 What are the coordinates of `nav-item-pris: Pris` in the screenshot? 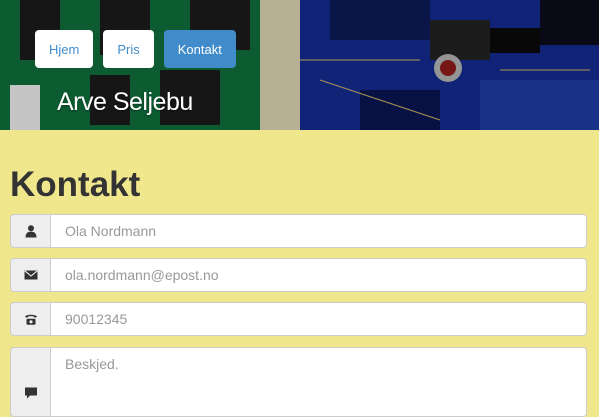 It's located at (128, 49).